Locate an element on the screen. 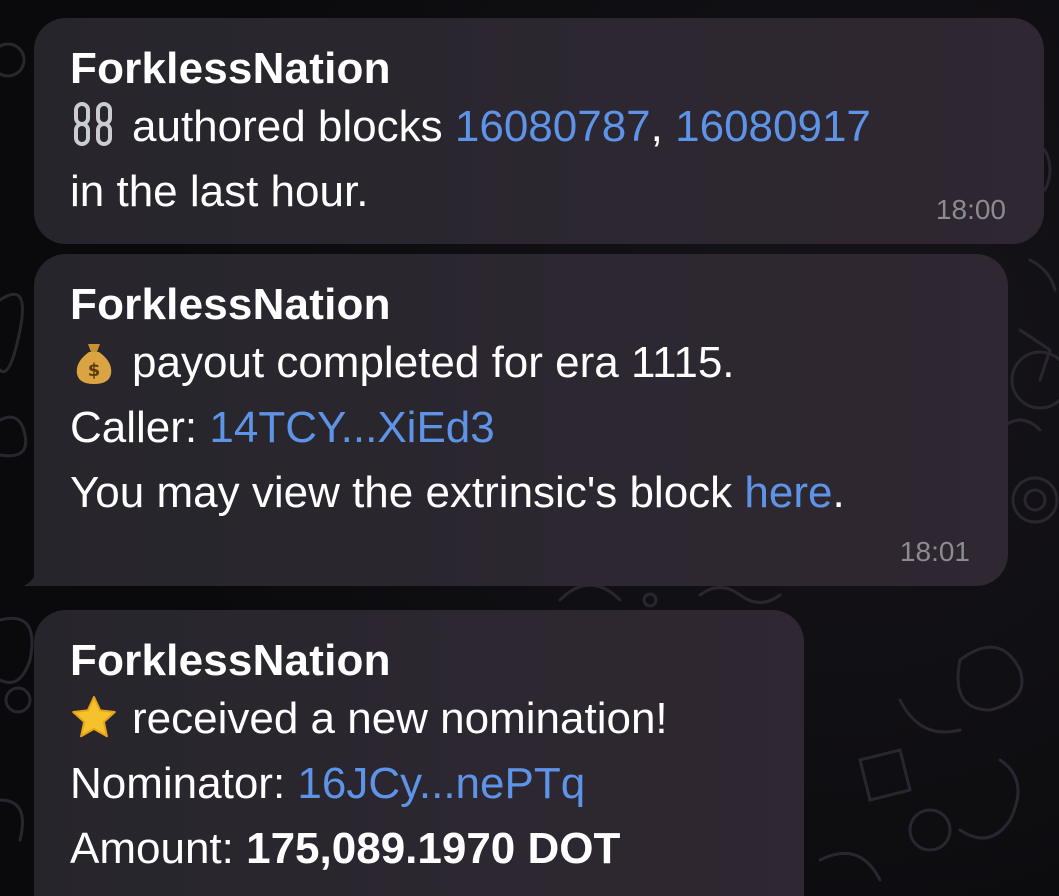 Image resolution: width=1059 pixels, height=896 pixels. message-line-payout: $ payout completed for era 1115. is located at coordinates (521, 362).